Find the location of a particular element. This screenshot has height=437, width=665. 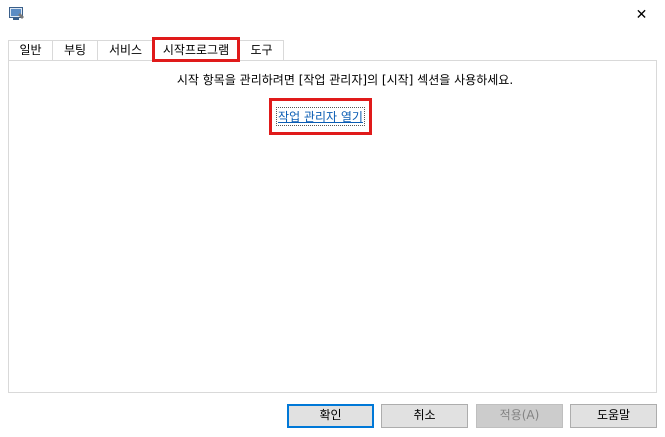

tab-tools: 도구 is located at coordinates (261, 50).